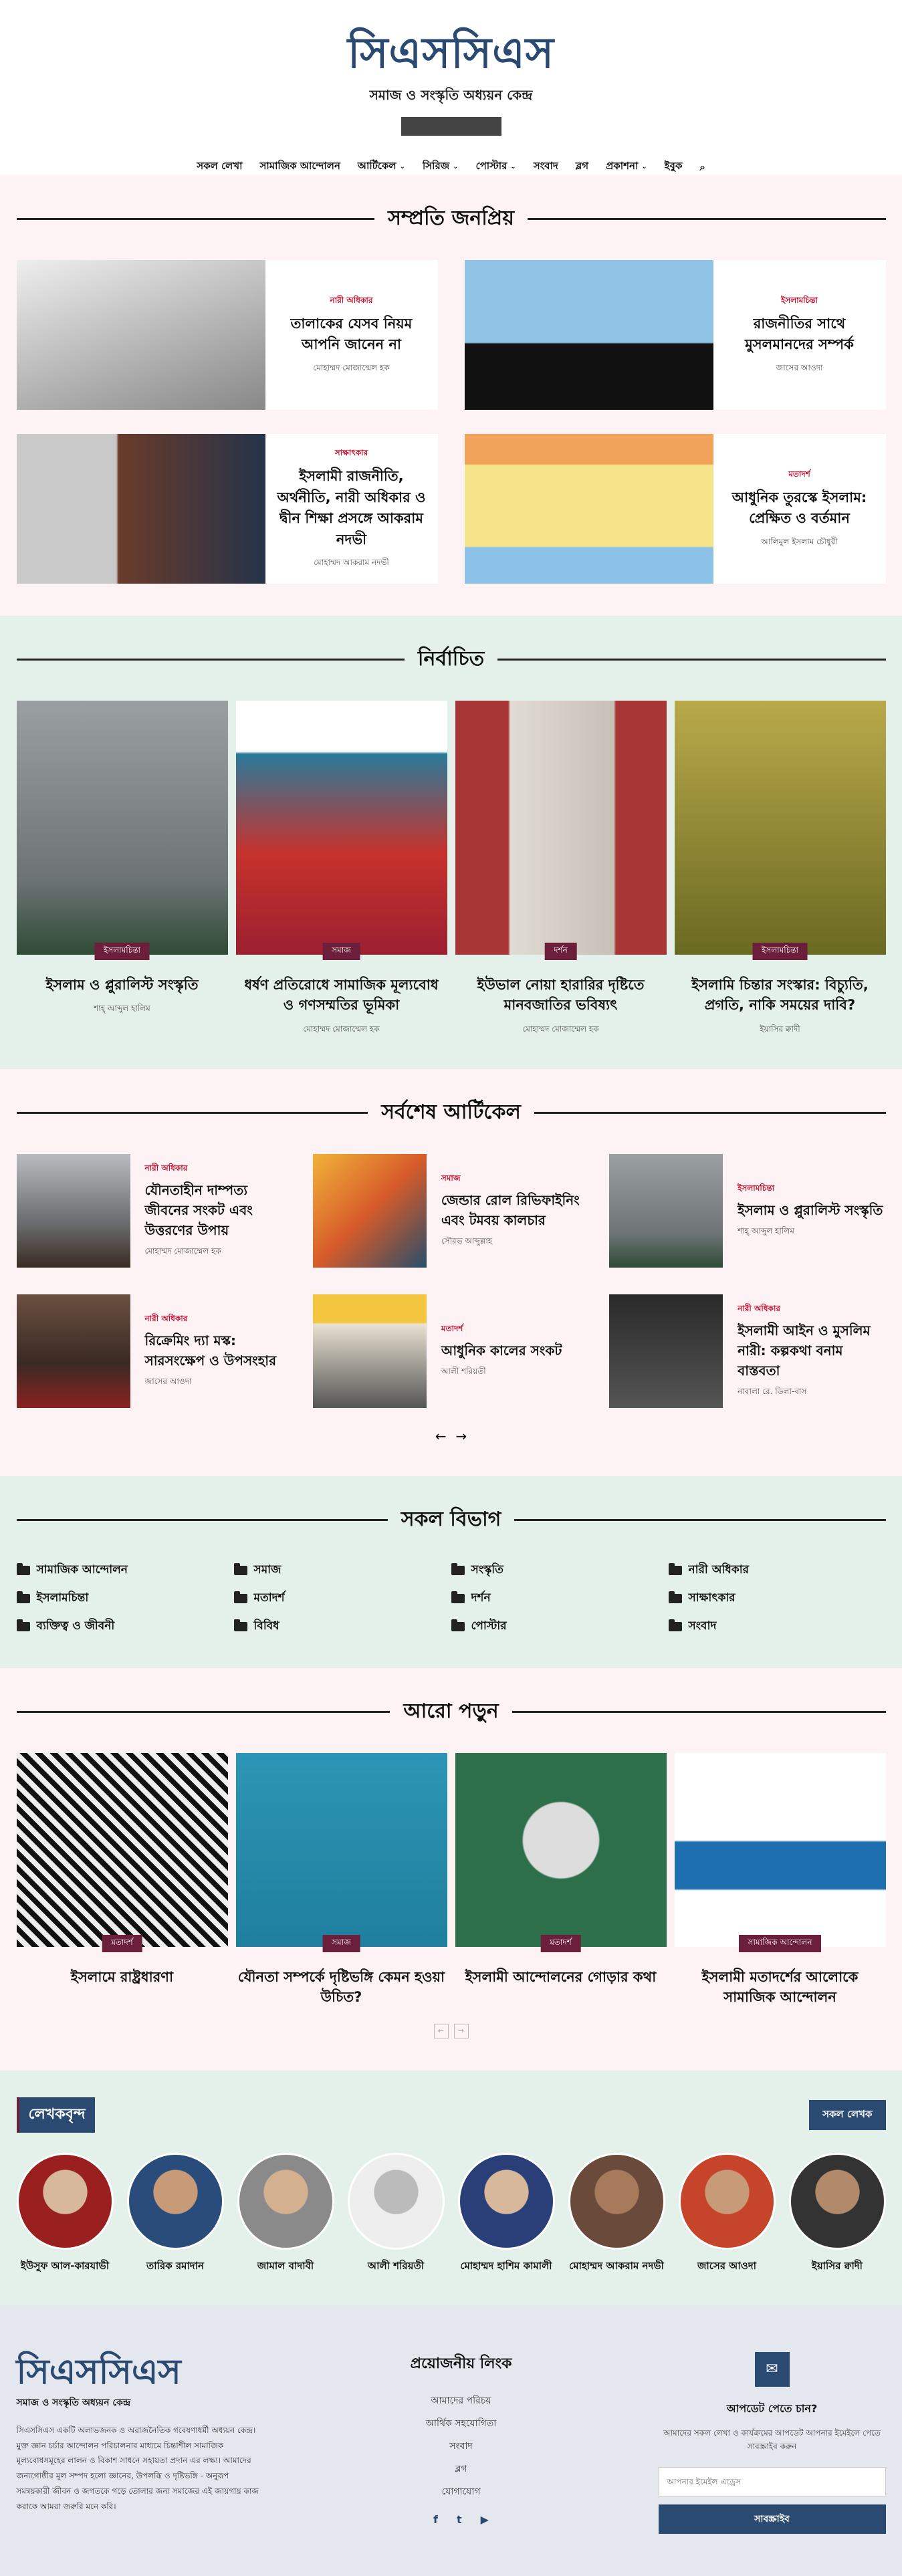 The width and height of the screenshot is (902, 2576). Describe the element at coordinates (777, 1598) in the screenshot. I see `category-link: সাক্ষাৎকার` at that location.